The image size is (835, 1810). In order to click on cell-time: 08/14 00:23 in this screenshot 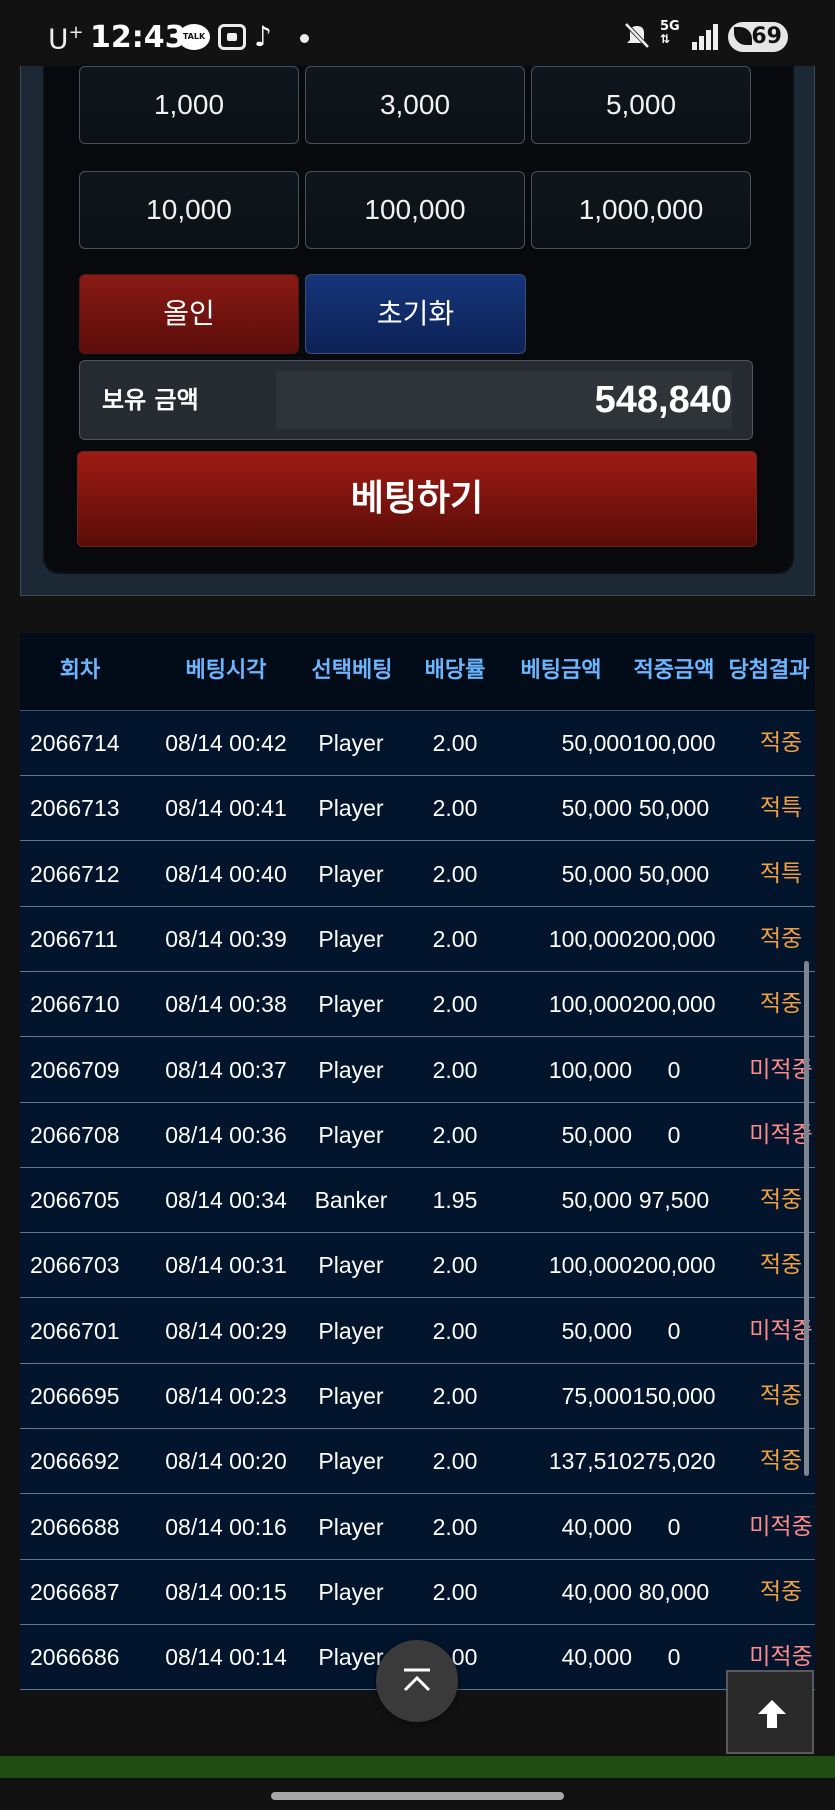, I will do `click(226, 1396)`.